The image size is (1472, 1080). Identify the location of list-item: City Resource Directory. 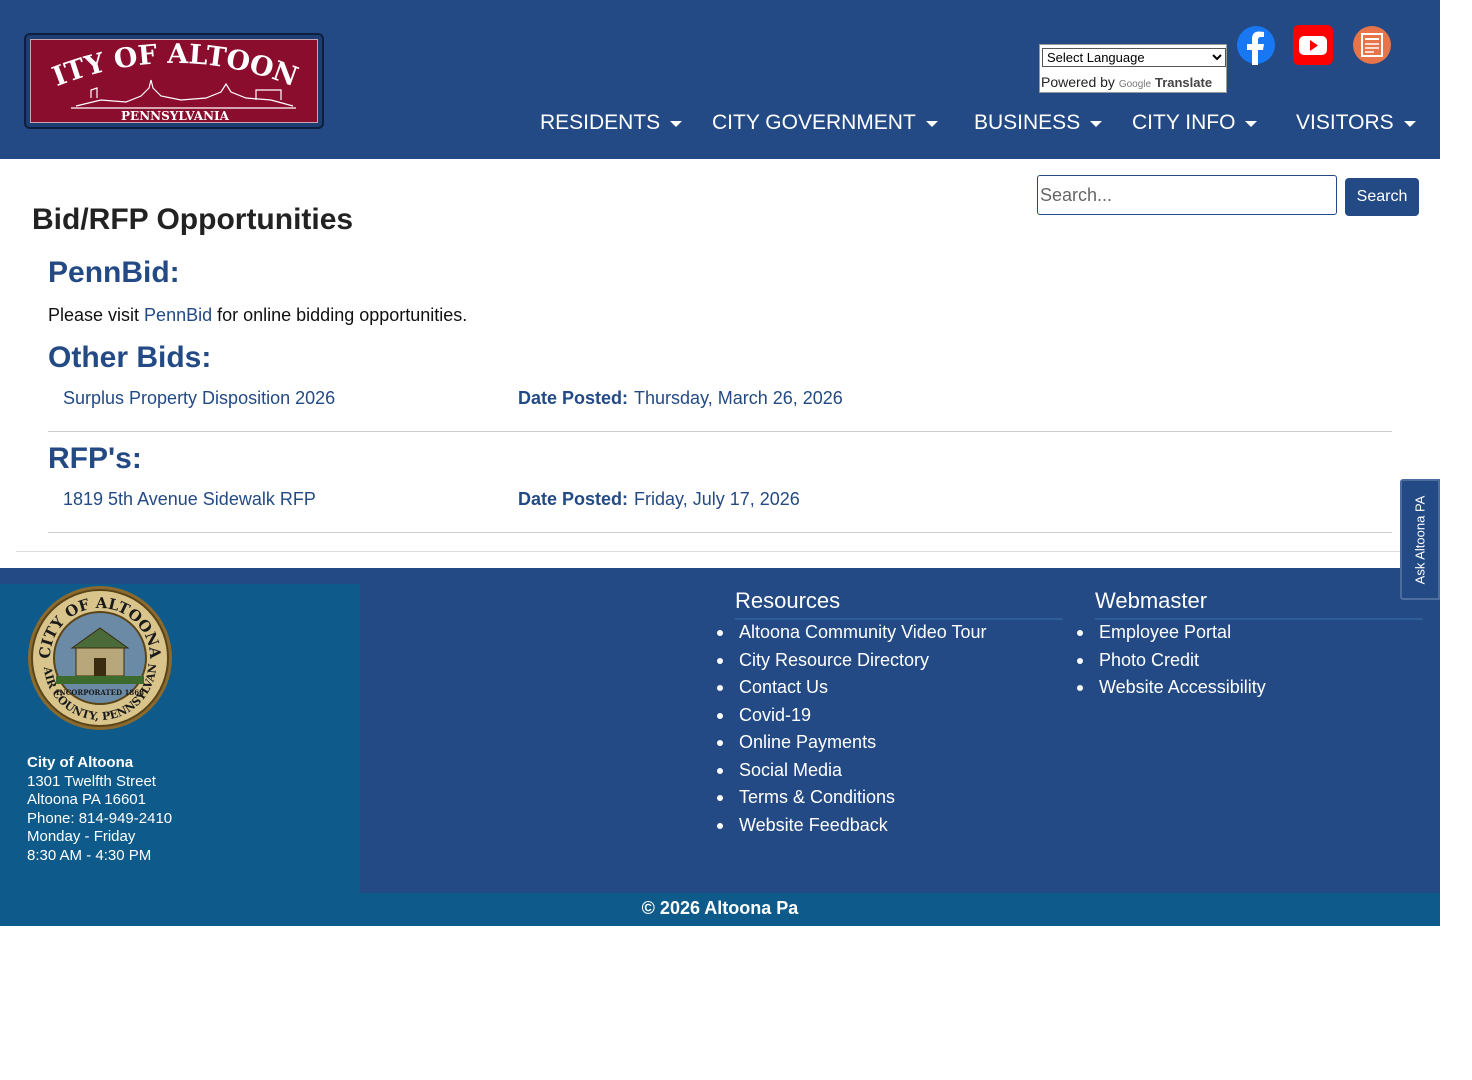
(851, 663).